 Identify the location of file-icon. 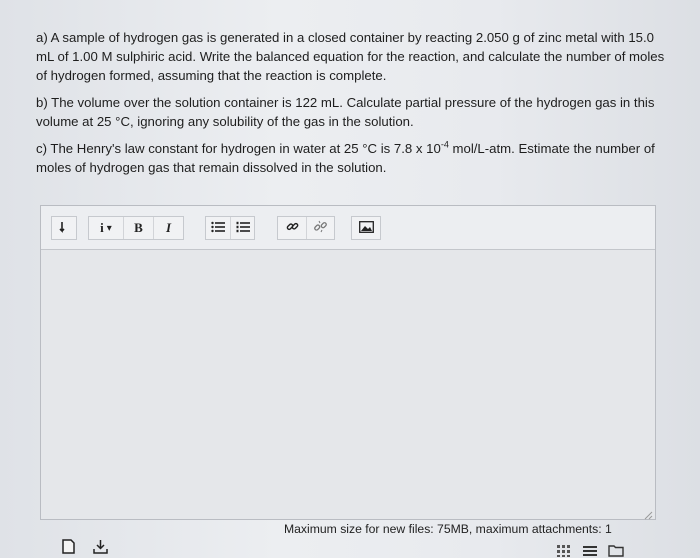
(68, 546).